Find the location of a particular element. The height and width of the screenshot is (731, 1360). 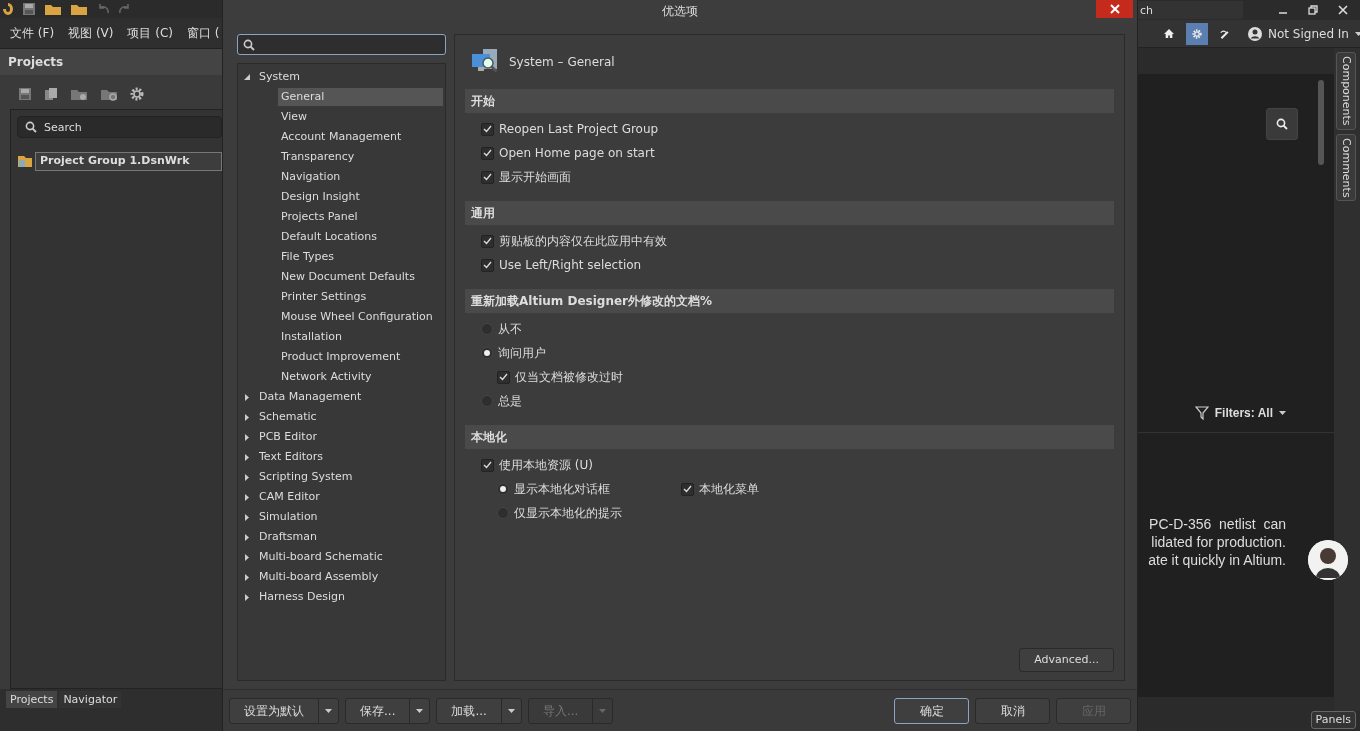

tree-item: Multi-board Assembly is located at coordinates (319, 577).